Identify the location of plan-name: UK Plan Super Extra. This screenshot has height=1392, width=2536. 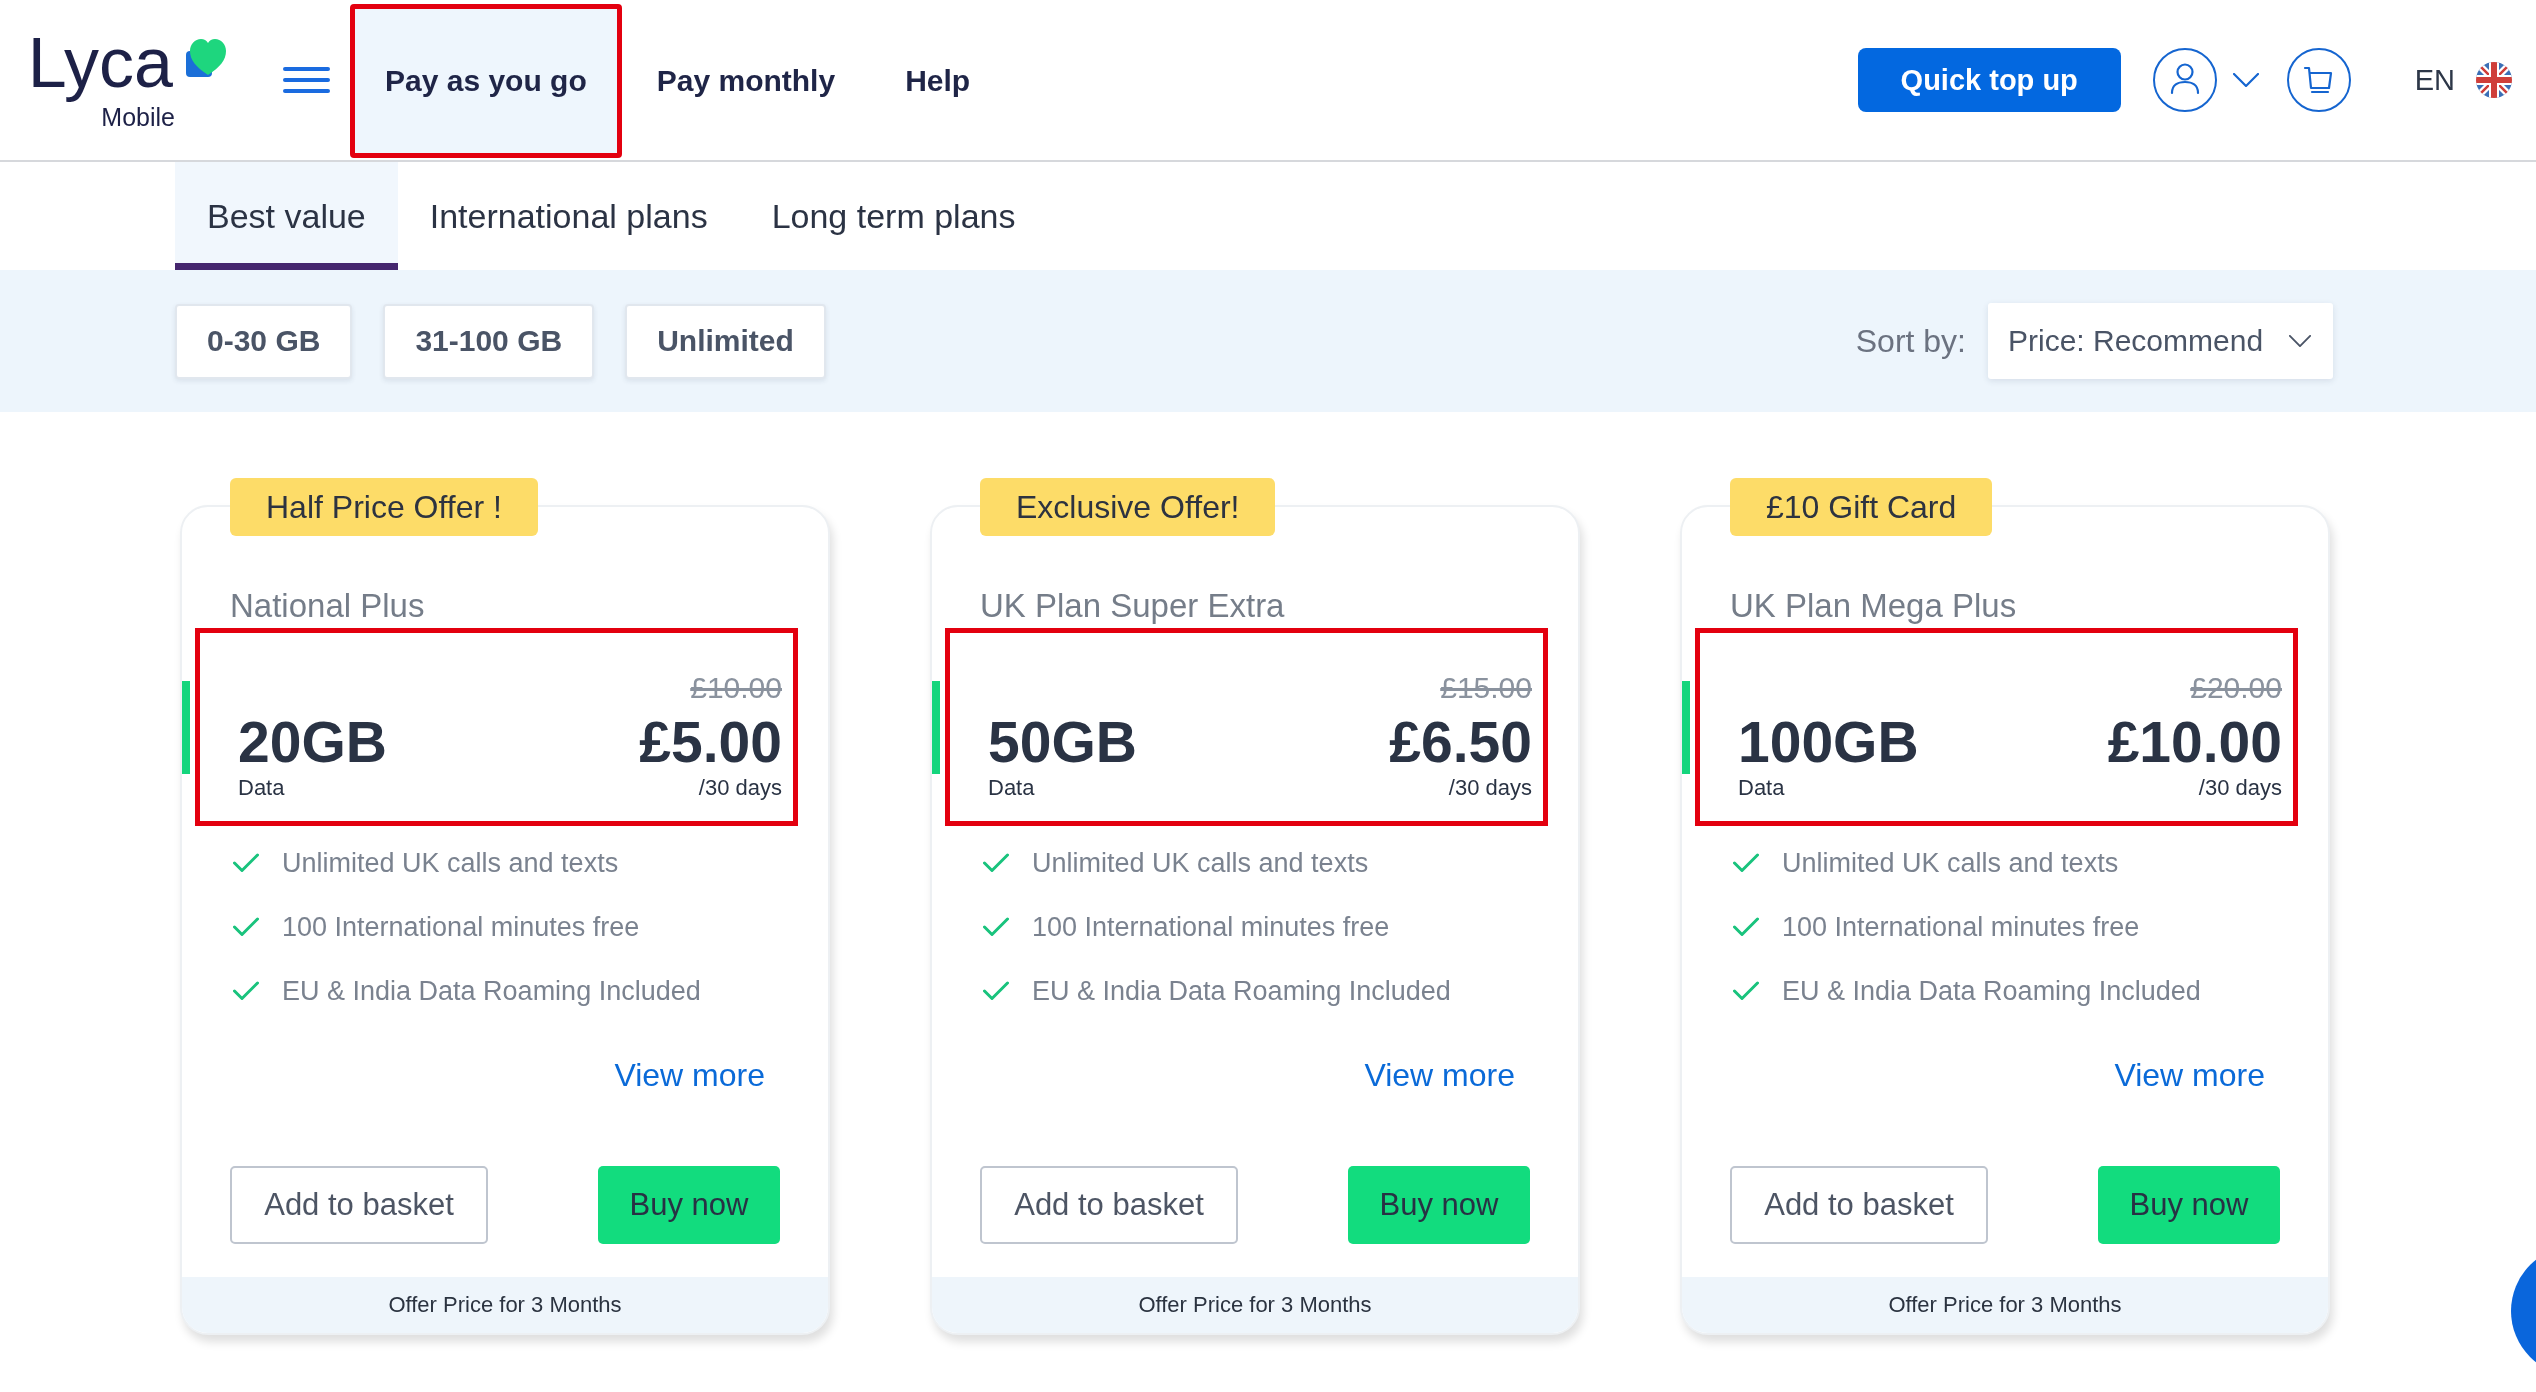
(1132, 606).